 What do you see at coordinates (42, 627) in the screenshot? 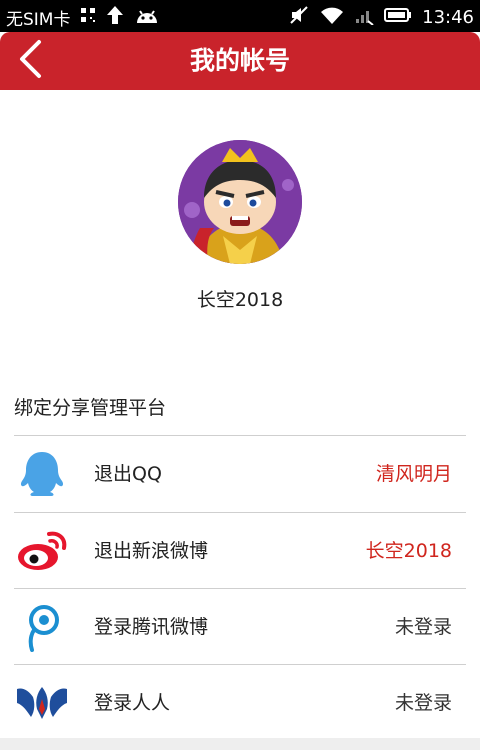
I see `tencent-weibo-icon` at bounding box center [42, 627].